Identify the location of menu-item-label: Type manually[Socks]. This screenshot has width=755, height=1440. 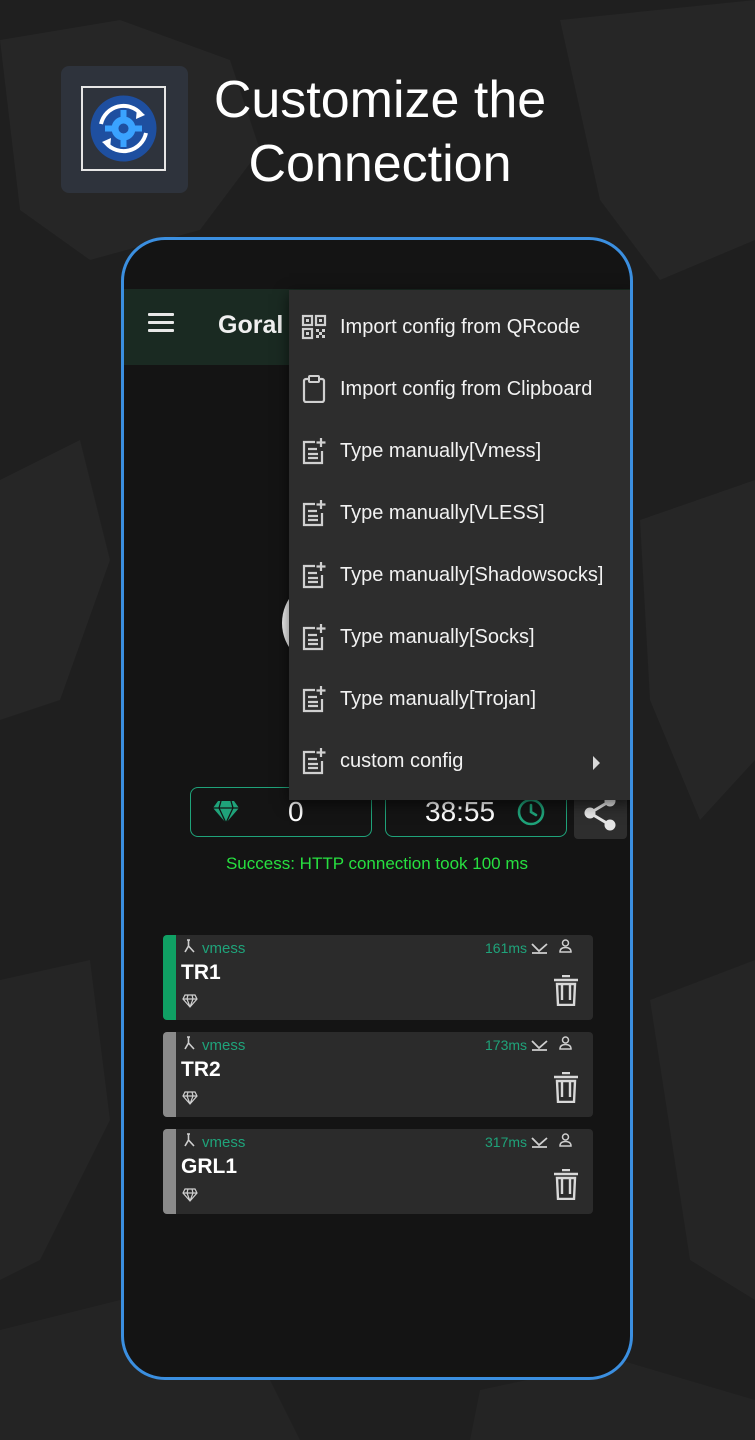
(437, 637).